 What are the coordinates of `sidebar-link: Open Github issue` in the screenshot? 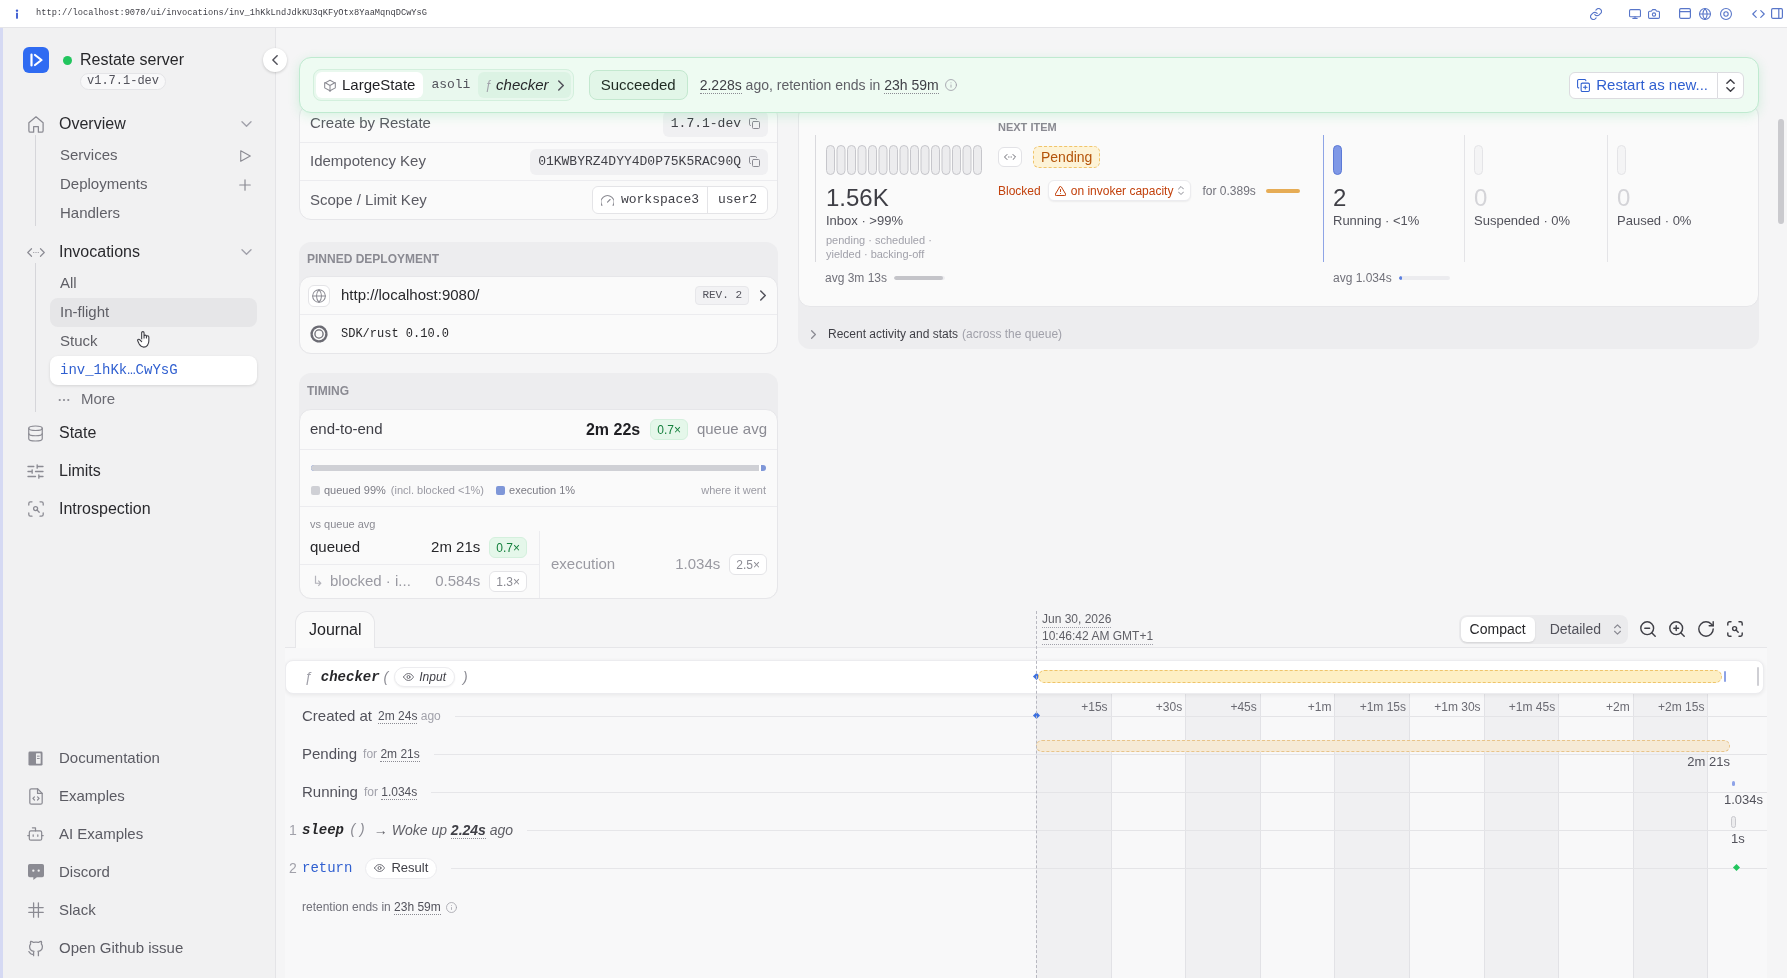 It's located at (139, 948).